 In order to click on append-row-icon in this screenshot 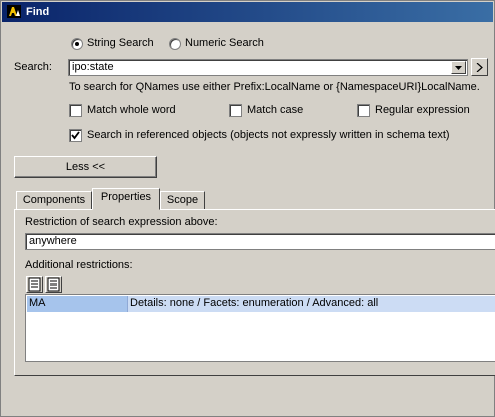, I will do `click(53, 284)`.